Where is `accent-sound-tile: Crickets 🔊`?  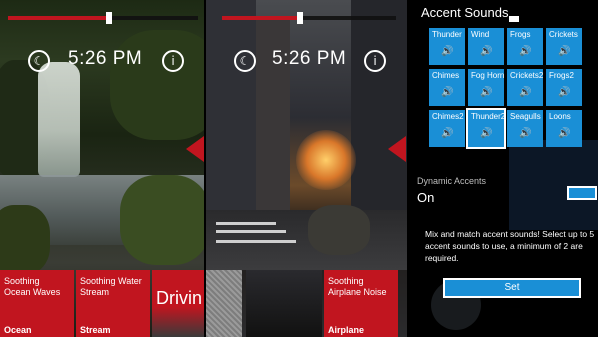 accent-sound-tile: Crickets 🔊 is located at coordinates (564, 46).